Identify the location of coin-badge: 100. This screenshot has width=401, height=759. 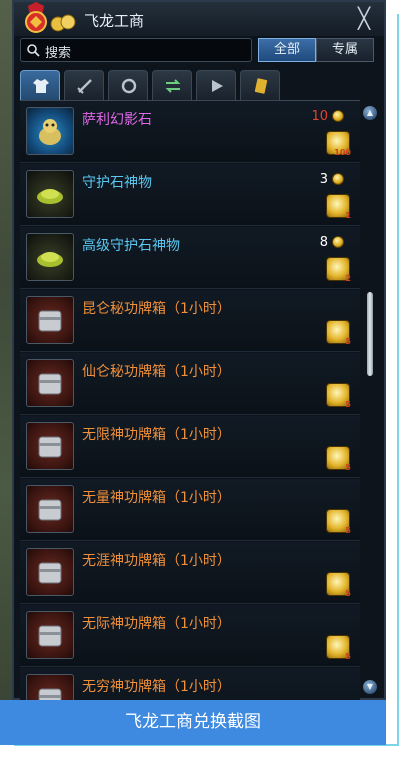
(342, 152).